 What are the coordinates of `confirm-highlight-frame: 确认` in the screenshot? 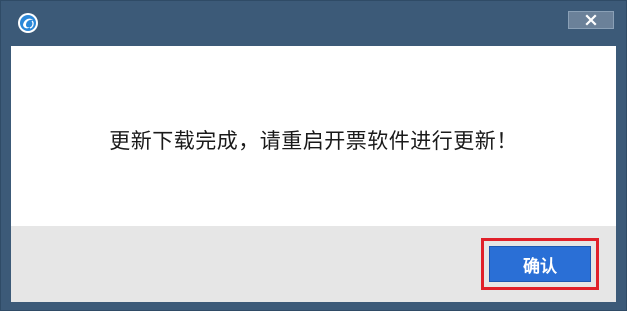 It's located at (540, 264).